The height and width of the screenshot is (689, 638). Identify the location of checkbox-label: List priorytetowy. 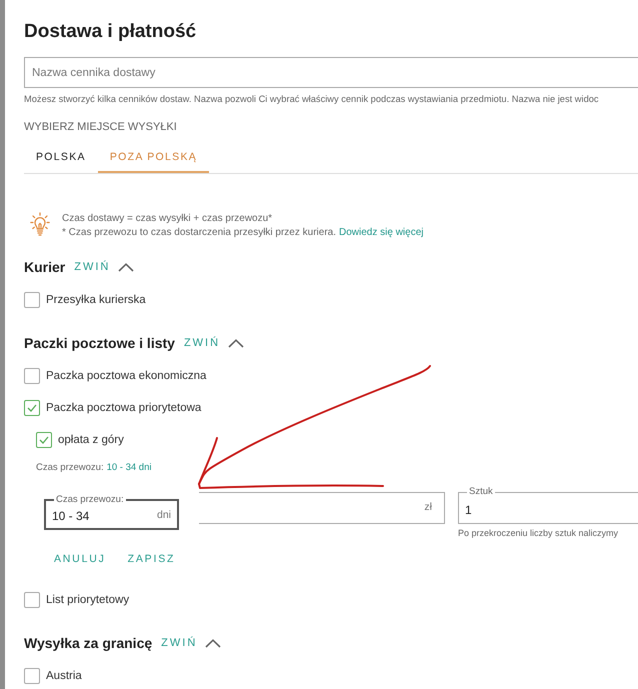
(88, 600).